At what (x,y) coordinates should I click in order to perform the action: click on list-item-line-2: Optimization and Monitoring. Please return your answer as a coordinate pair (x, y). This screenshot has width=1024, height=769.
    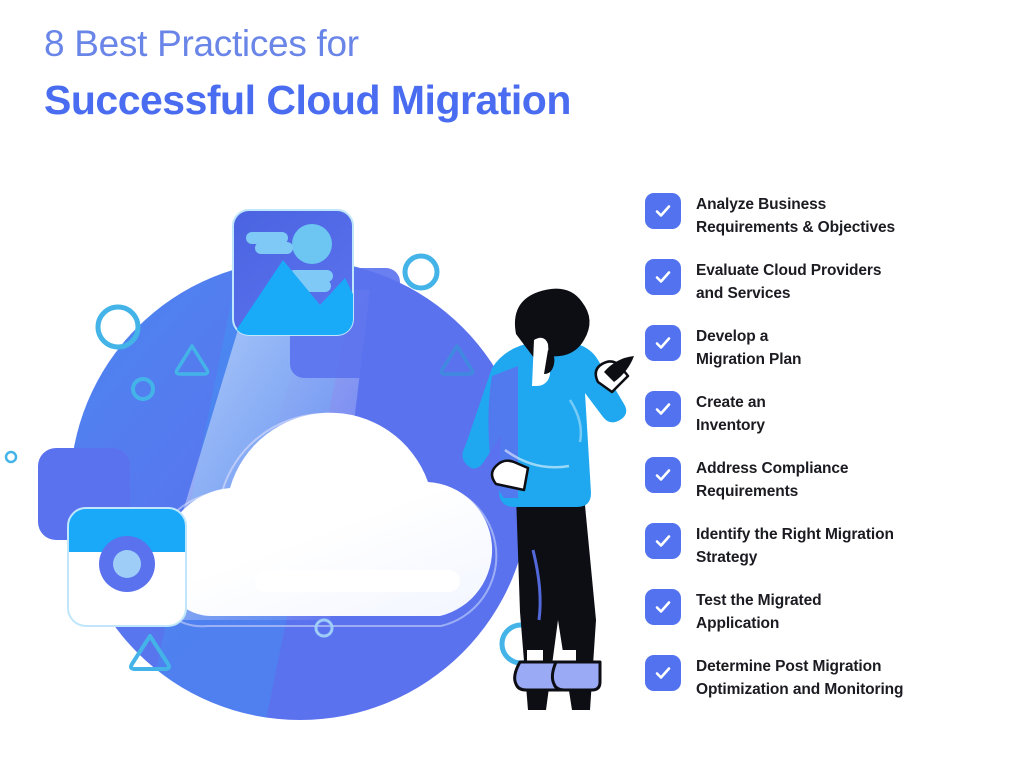
    Looking at the image, I should click on (800, 689).